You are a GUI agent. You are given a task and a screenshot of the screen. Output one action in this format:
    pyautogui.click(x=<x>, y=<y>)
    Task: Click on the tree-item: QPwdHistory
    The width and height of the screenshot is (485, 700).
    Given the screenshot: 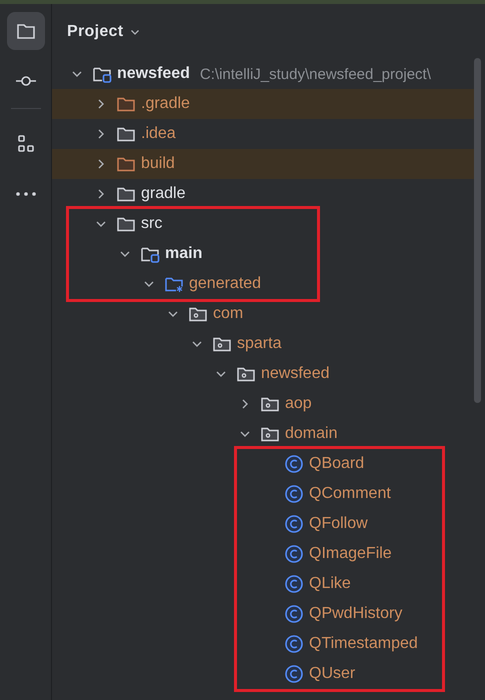 What is the action you would take?
    pyautogui.click(x=327, y=614)
    